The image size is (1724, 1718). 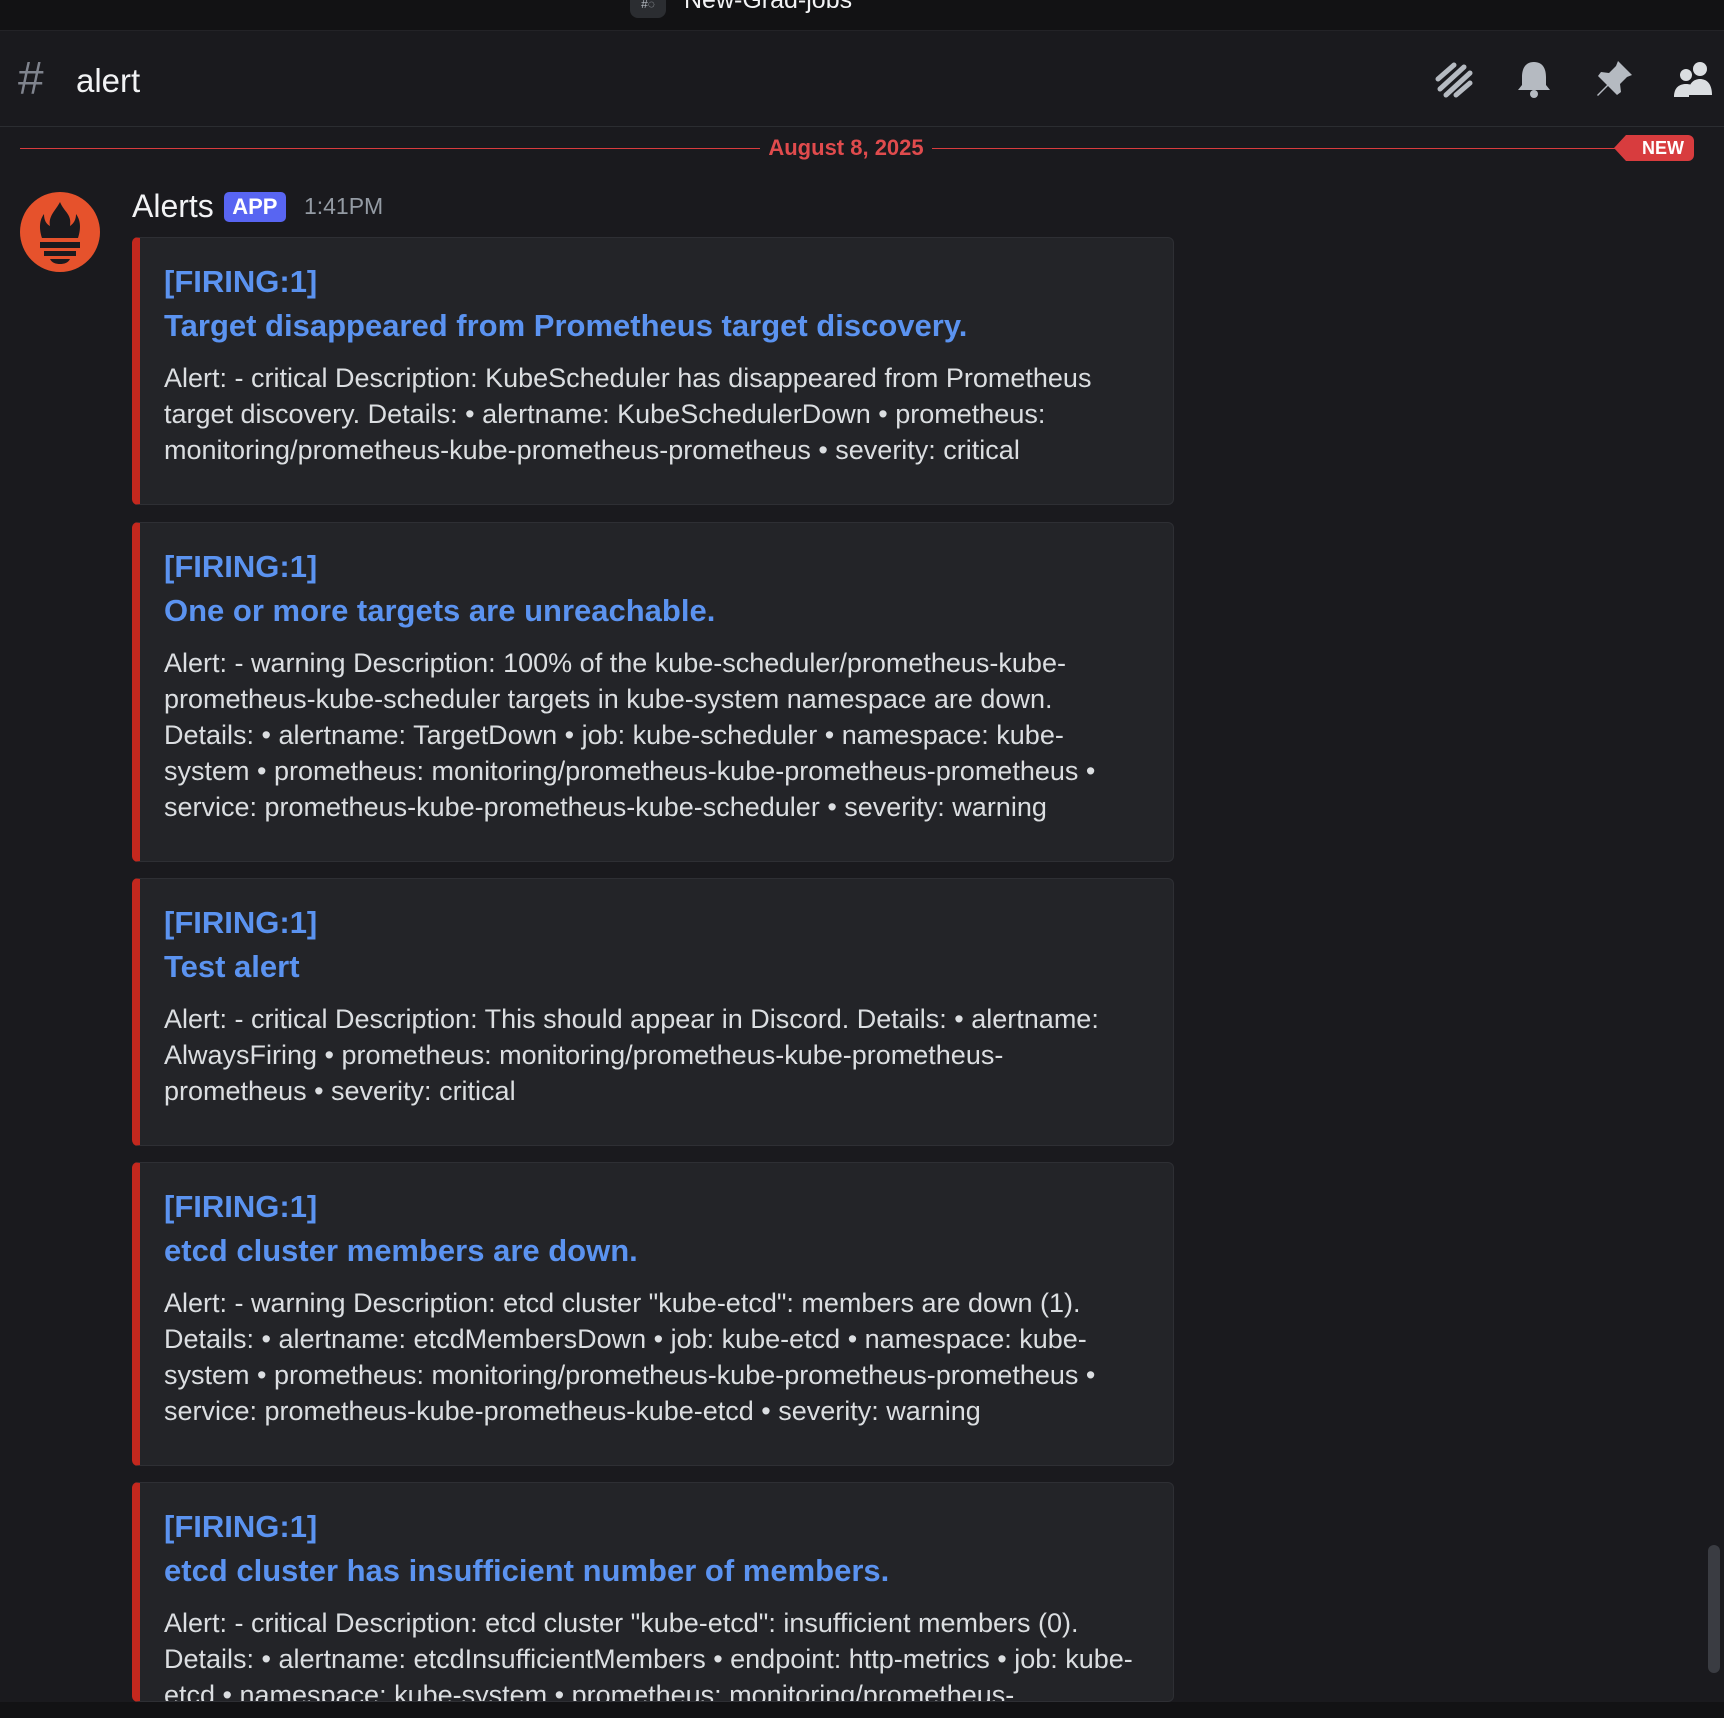 I want to click on message-header: Alerts APP 1:41PM, so click(x=257, y=210).